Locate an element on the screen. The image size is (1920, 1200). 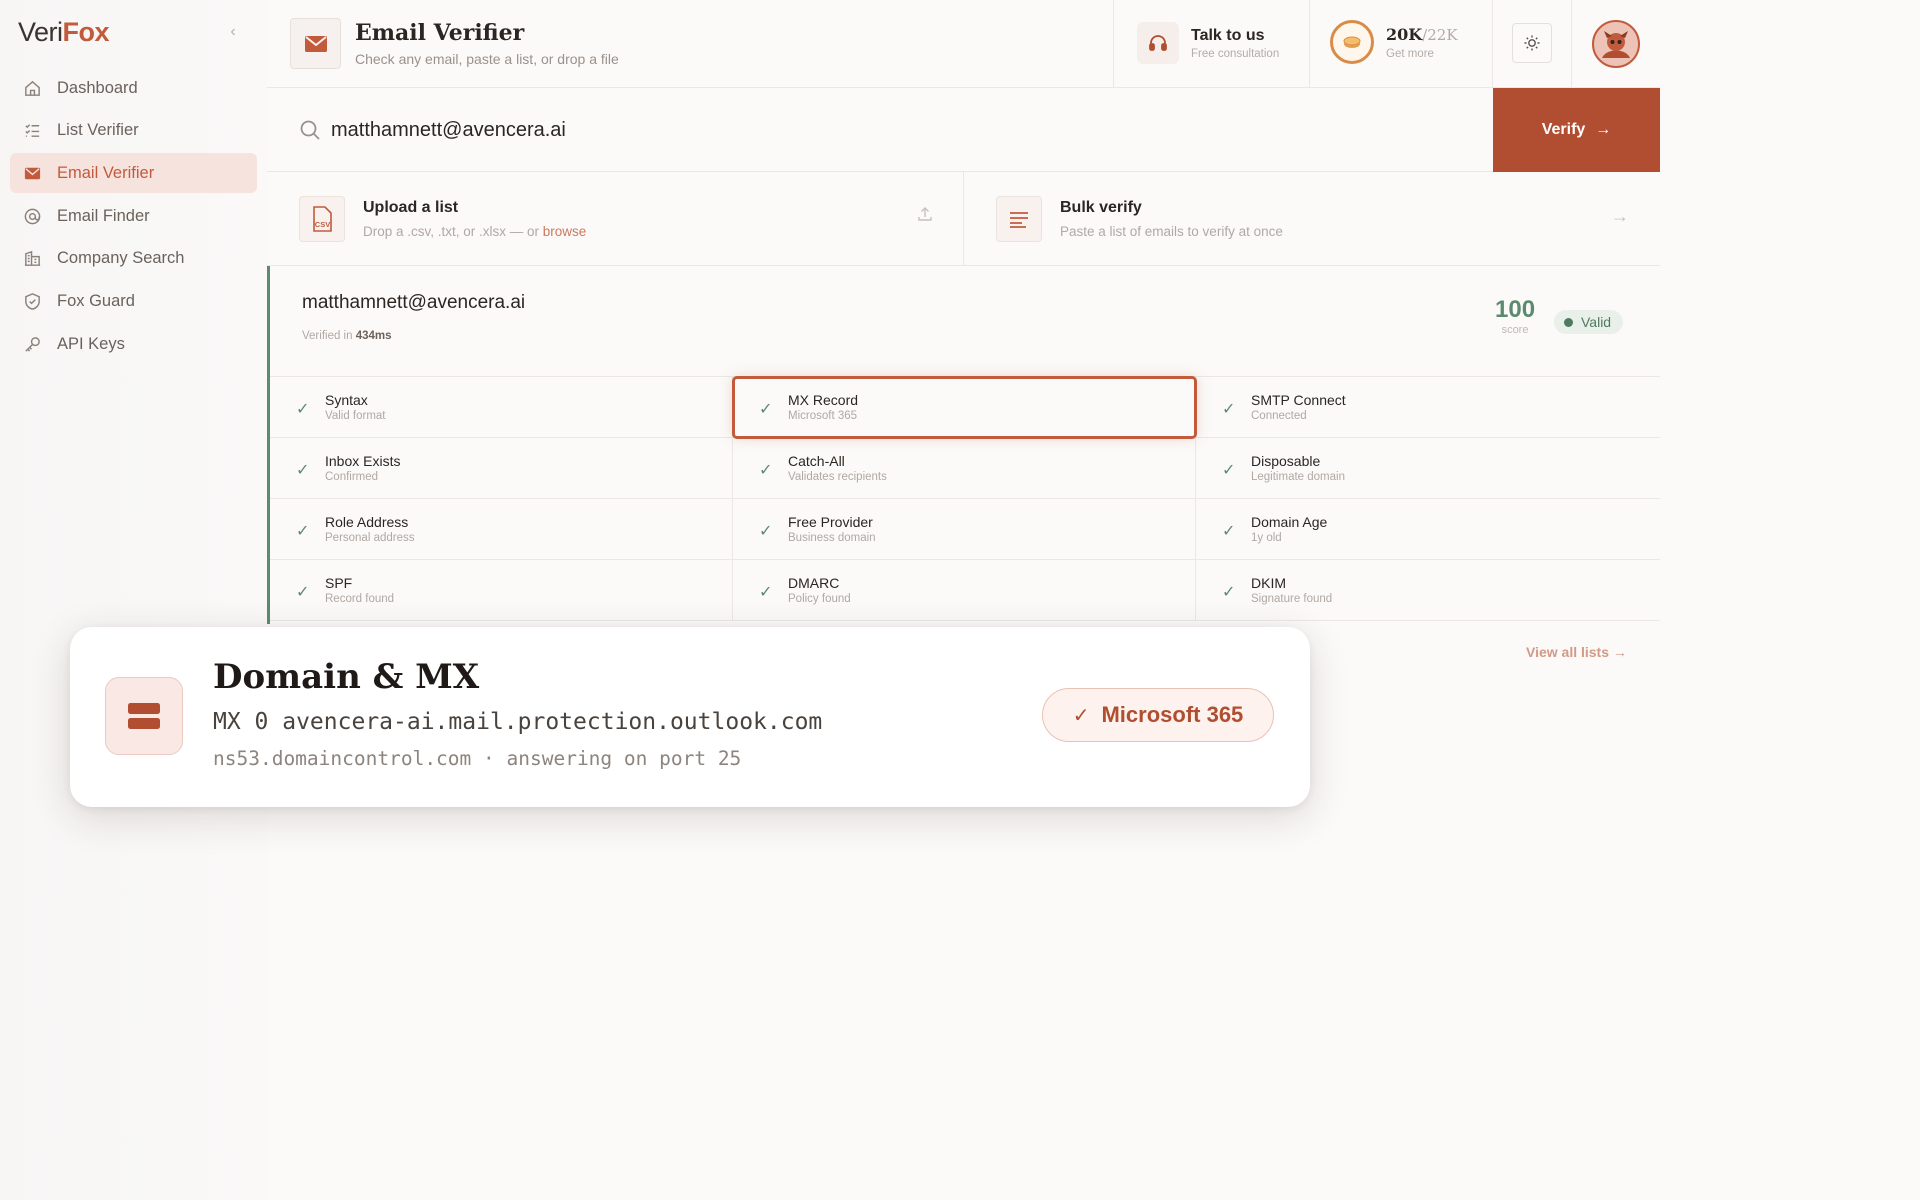
sidebar-item-label: Email Finder is located at coordinates (103, 215).